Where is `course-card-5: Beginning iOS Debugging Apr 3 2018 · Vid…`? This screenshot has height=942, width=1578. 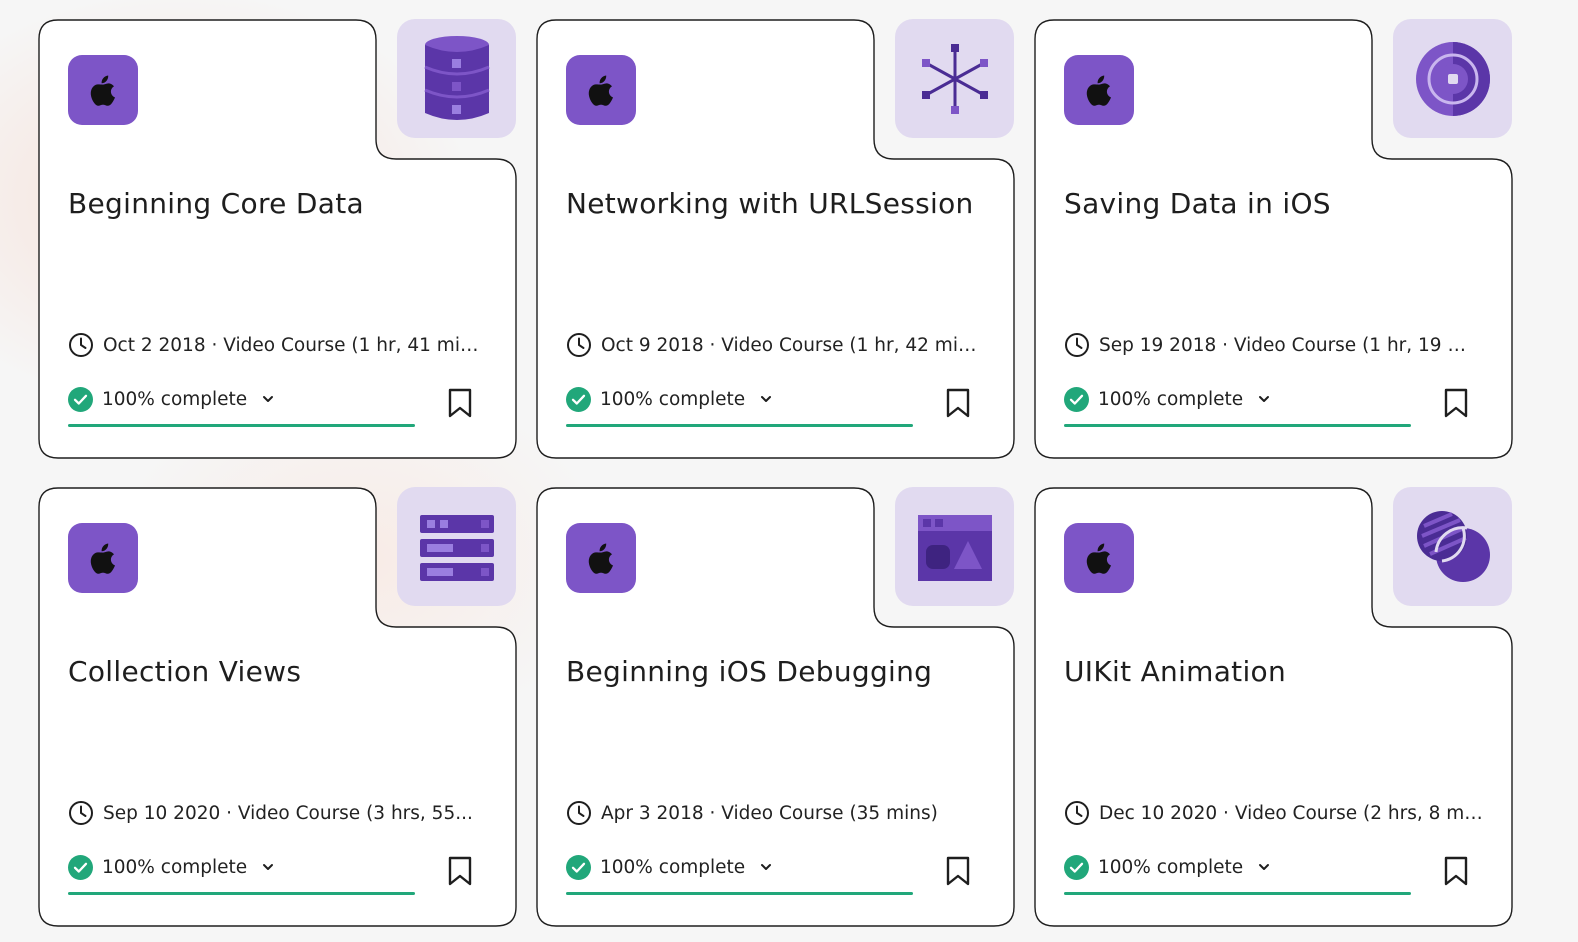 course-card-5: Beginning iOS Debugging Apr 3 2018 · Vid… is located at coordinates (775, 707).